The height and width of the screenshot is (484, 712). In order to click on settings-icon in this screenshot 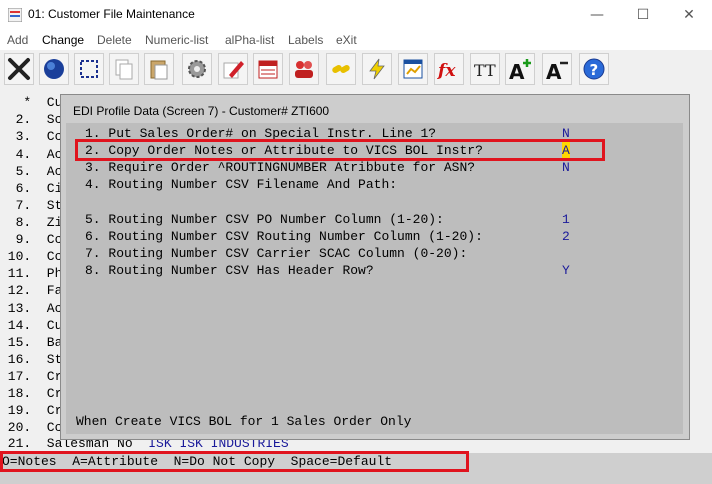, I will do `click(197, 69)`.